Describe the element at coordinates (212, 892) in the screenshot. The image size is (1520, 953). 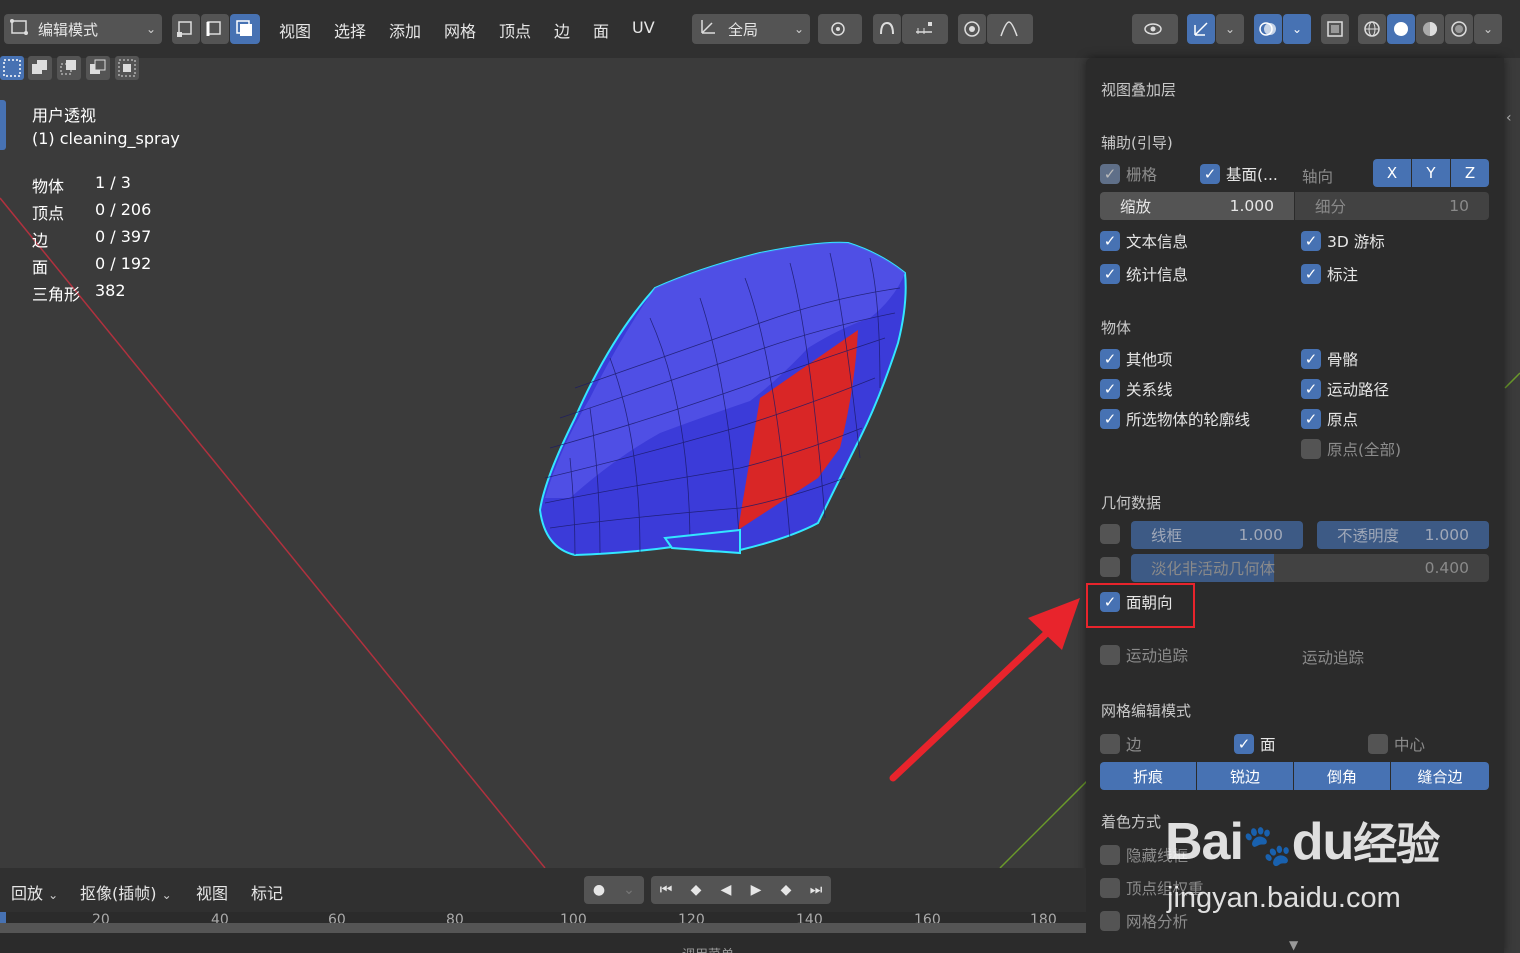
I see `timeline-view-menu: 视图` at that location.